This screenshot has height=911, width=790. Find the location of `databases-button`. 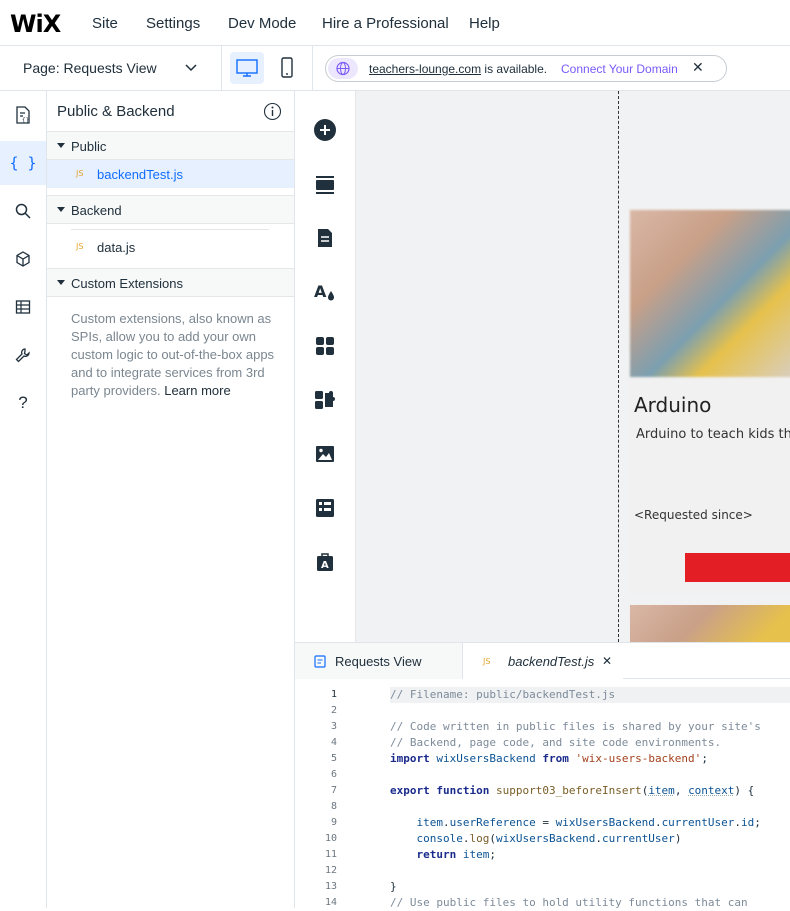

databases-button is located at coordinates (23, 307).